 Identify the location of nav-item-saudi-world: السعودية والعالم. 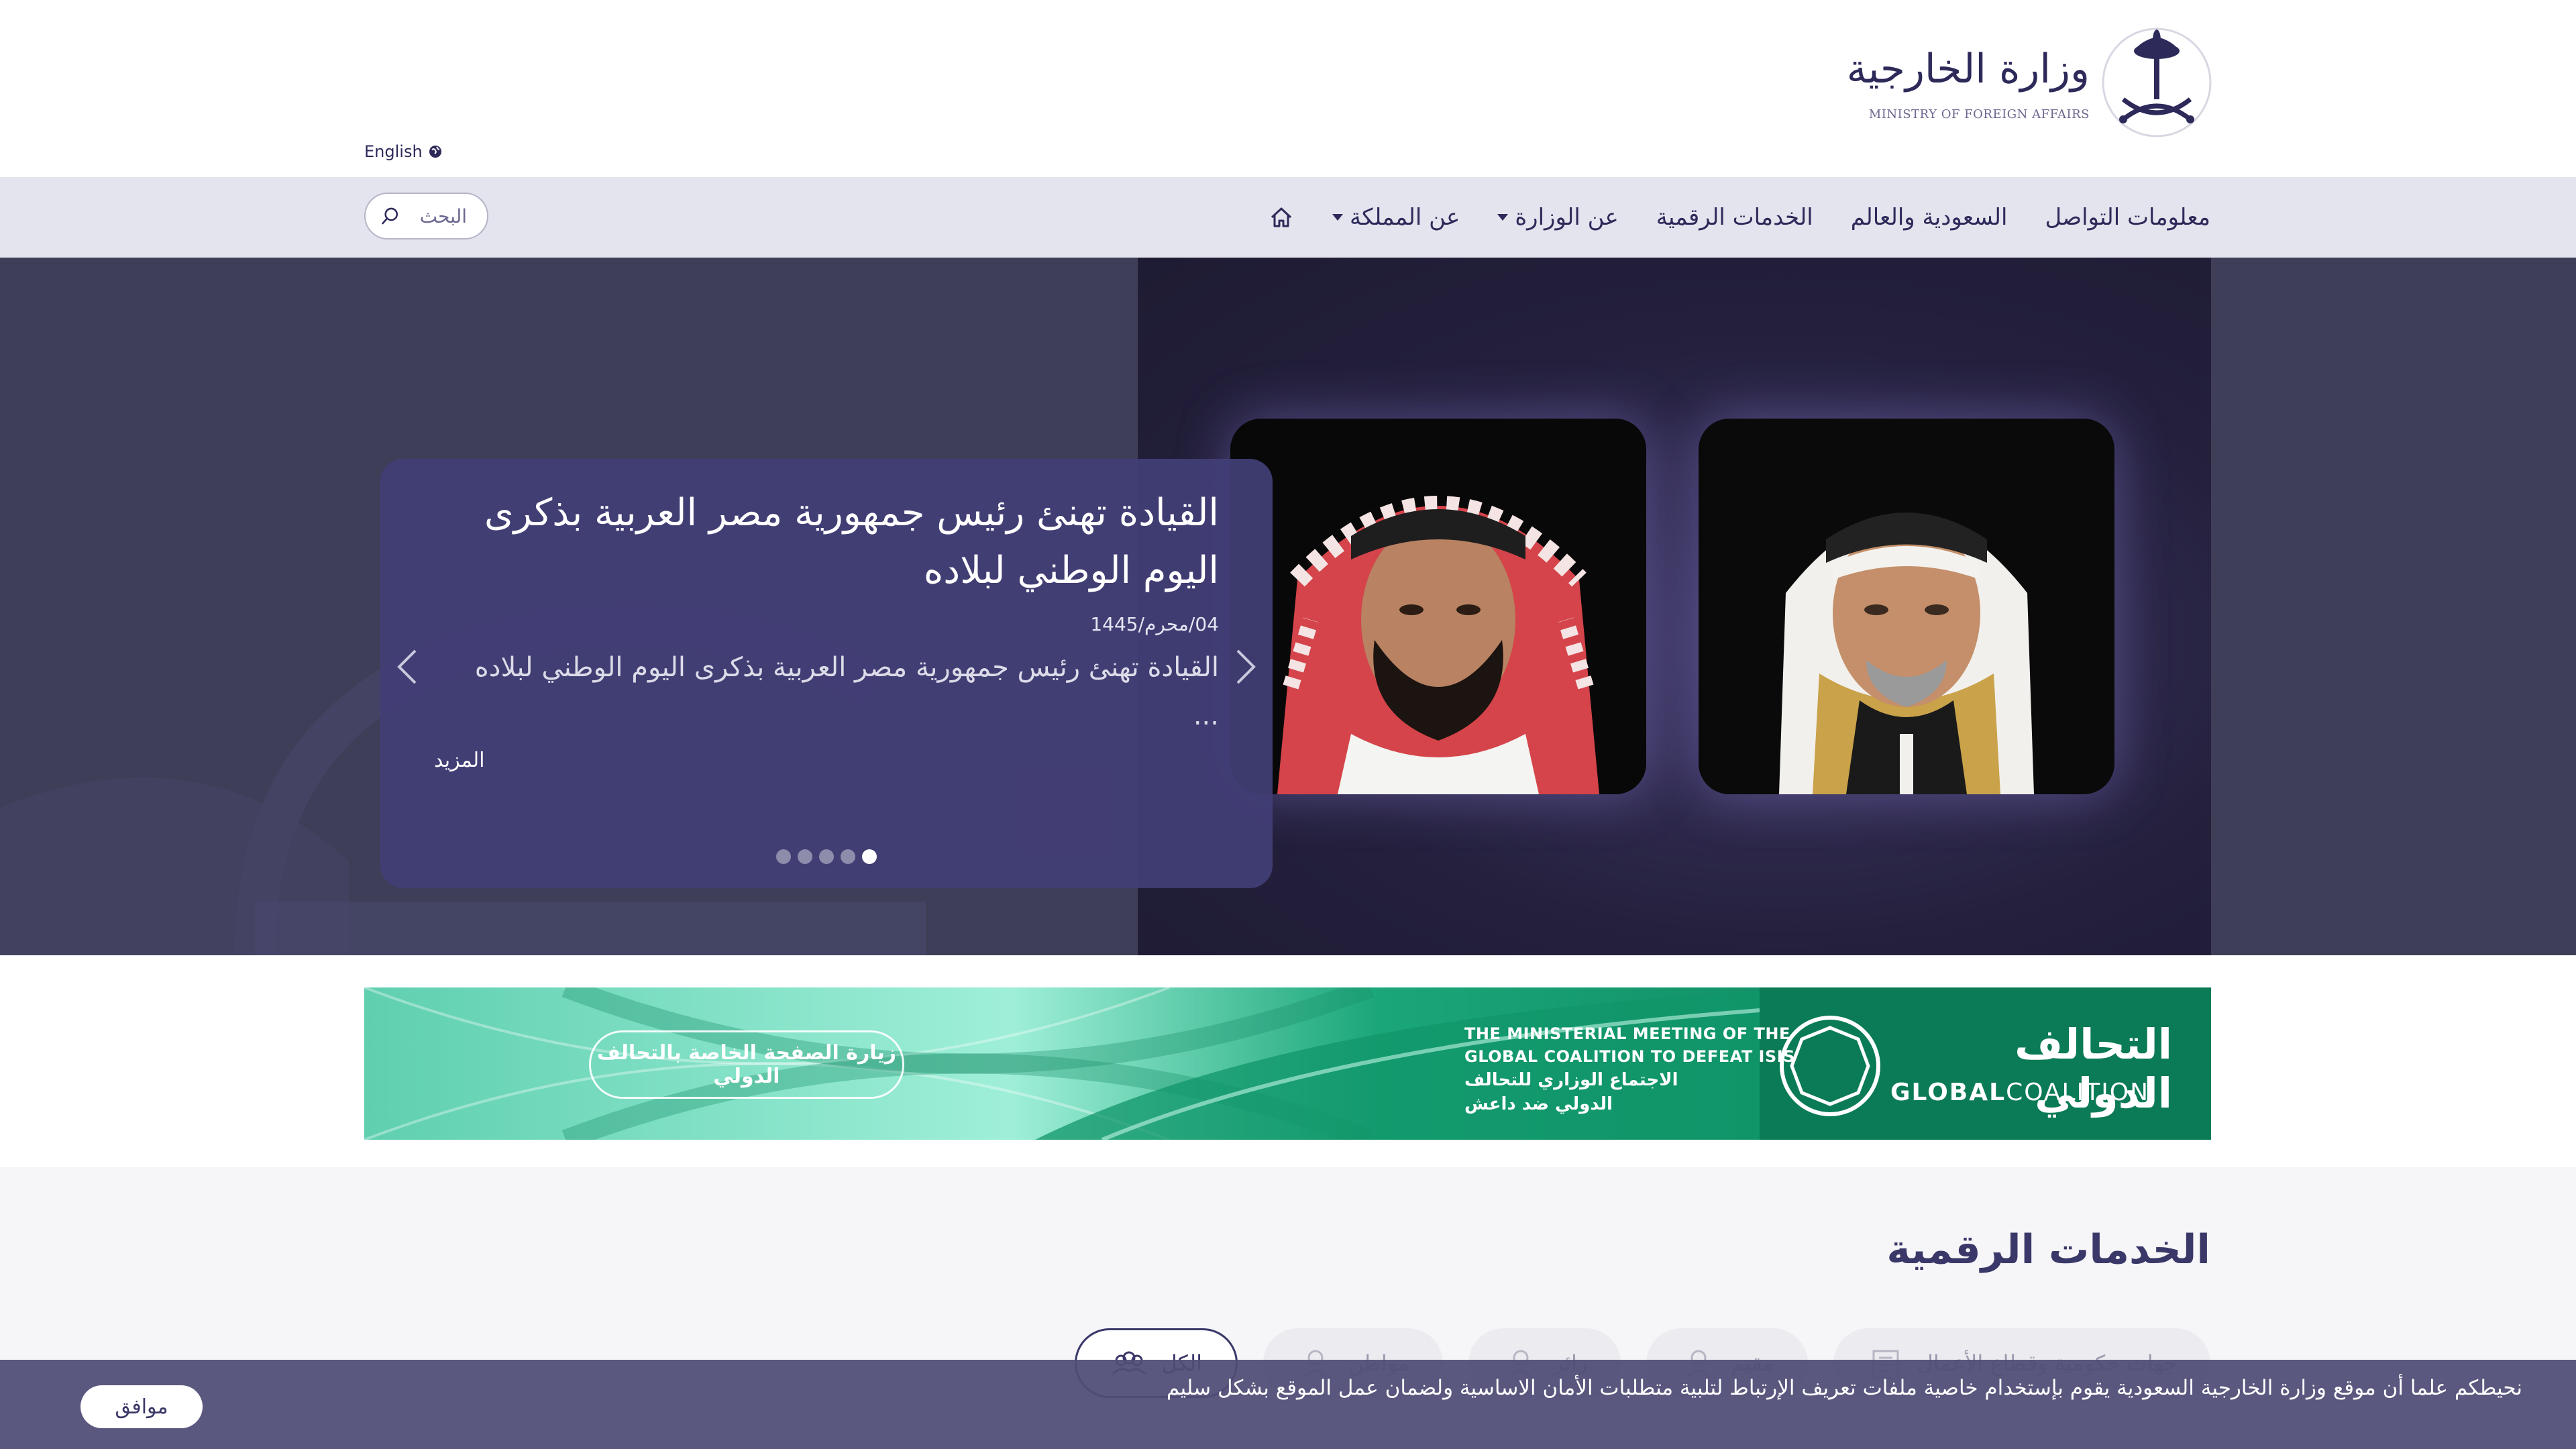
(1929, 217).